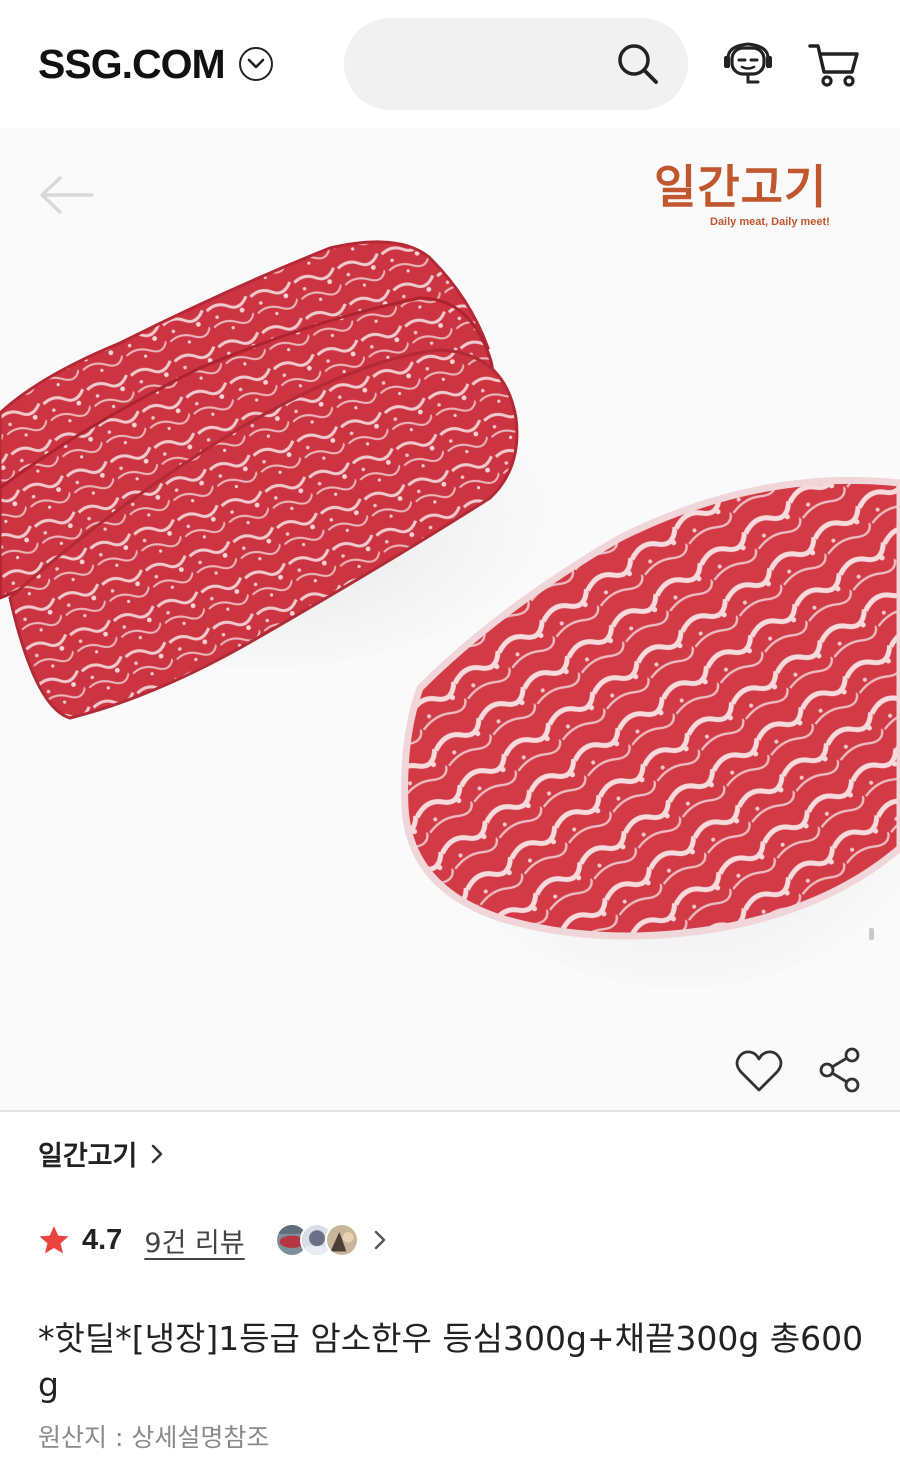 The height and width of the screenshot is (1475, 900). I want to click on top-header: SSG.COM, so click(450, 64).